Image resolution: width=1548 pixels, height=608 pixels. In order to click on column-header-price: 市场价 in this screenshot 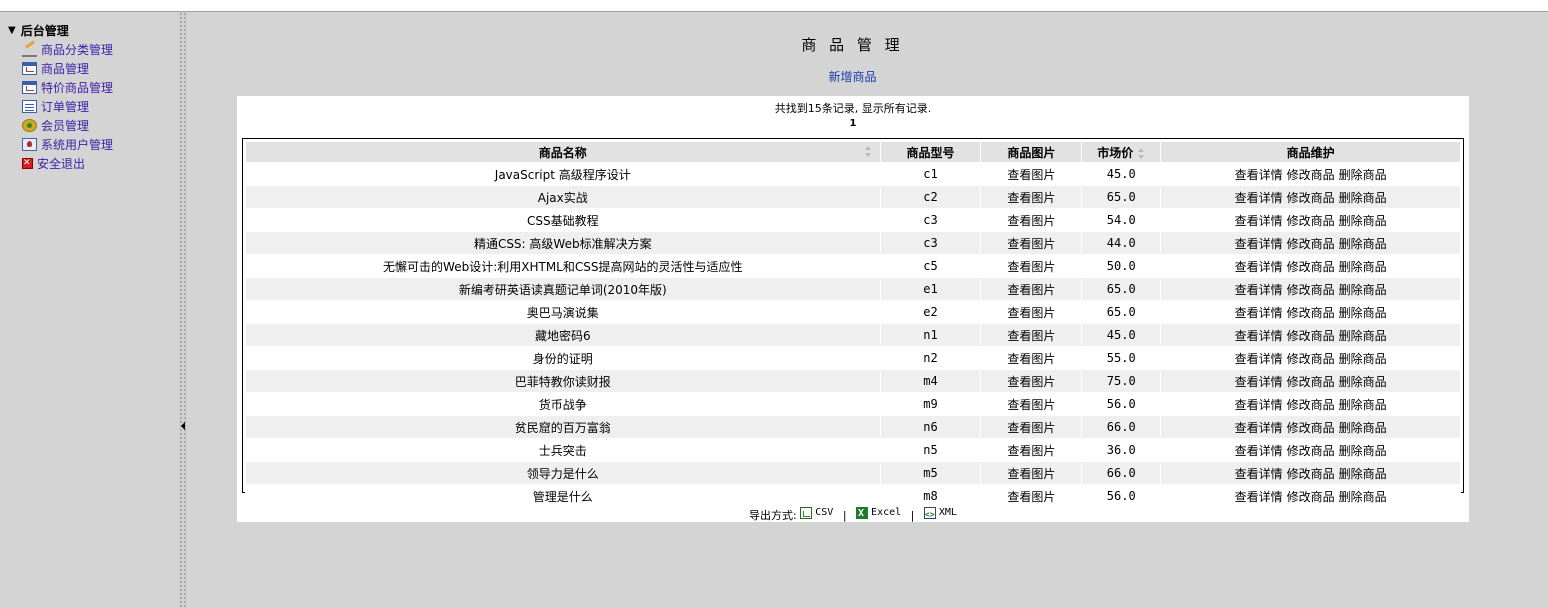, I will do `click(1121, 152)`.